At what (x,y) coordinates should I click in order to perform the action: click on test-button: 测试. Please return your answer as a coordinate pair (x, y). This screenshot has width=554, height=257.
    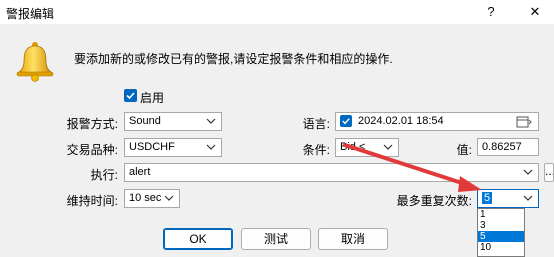
    Looking at the image, I should click on (276, 239).